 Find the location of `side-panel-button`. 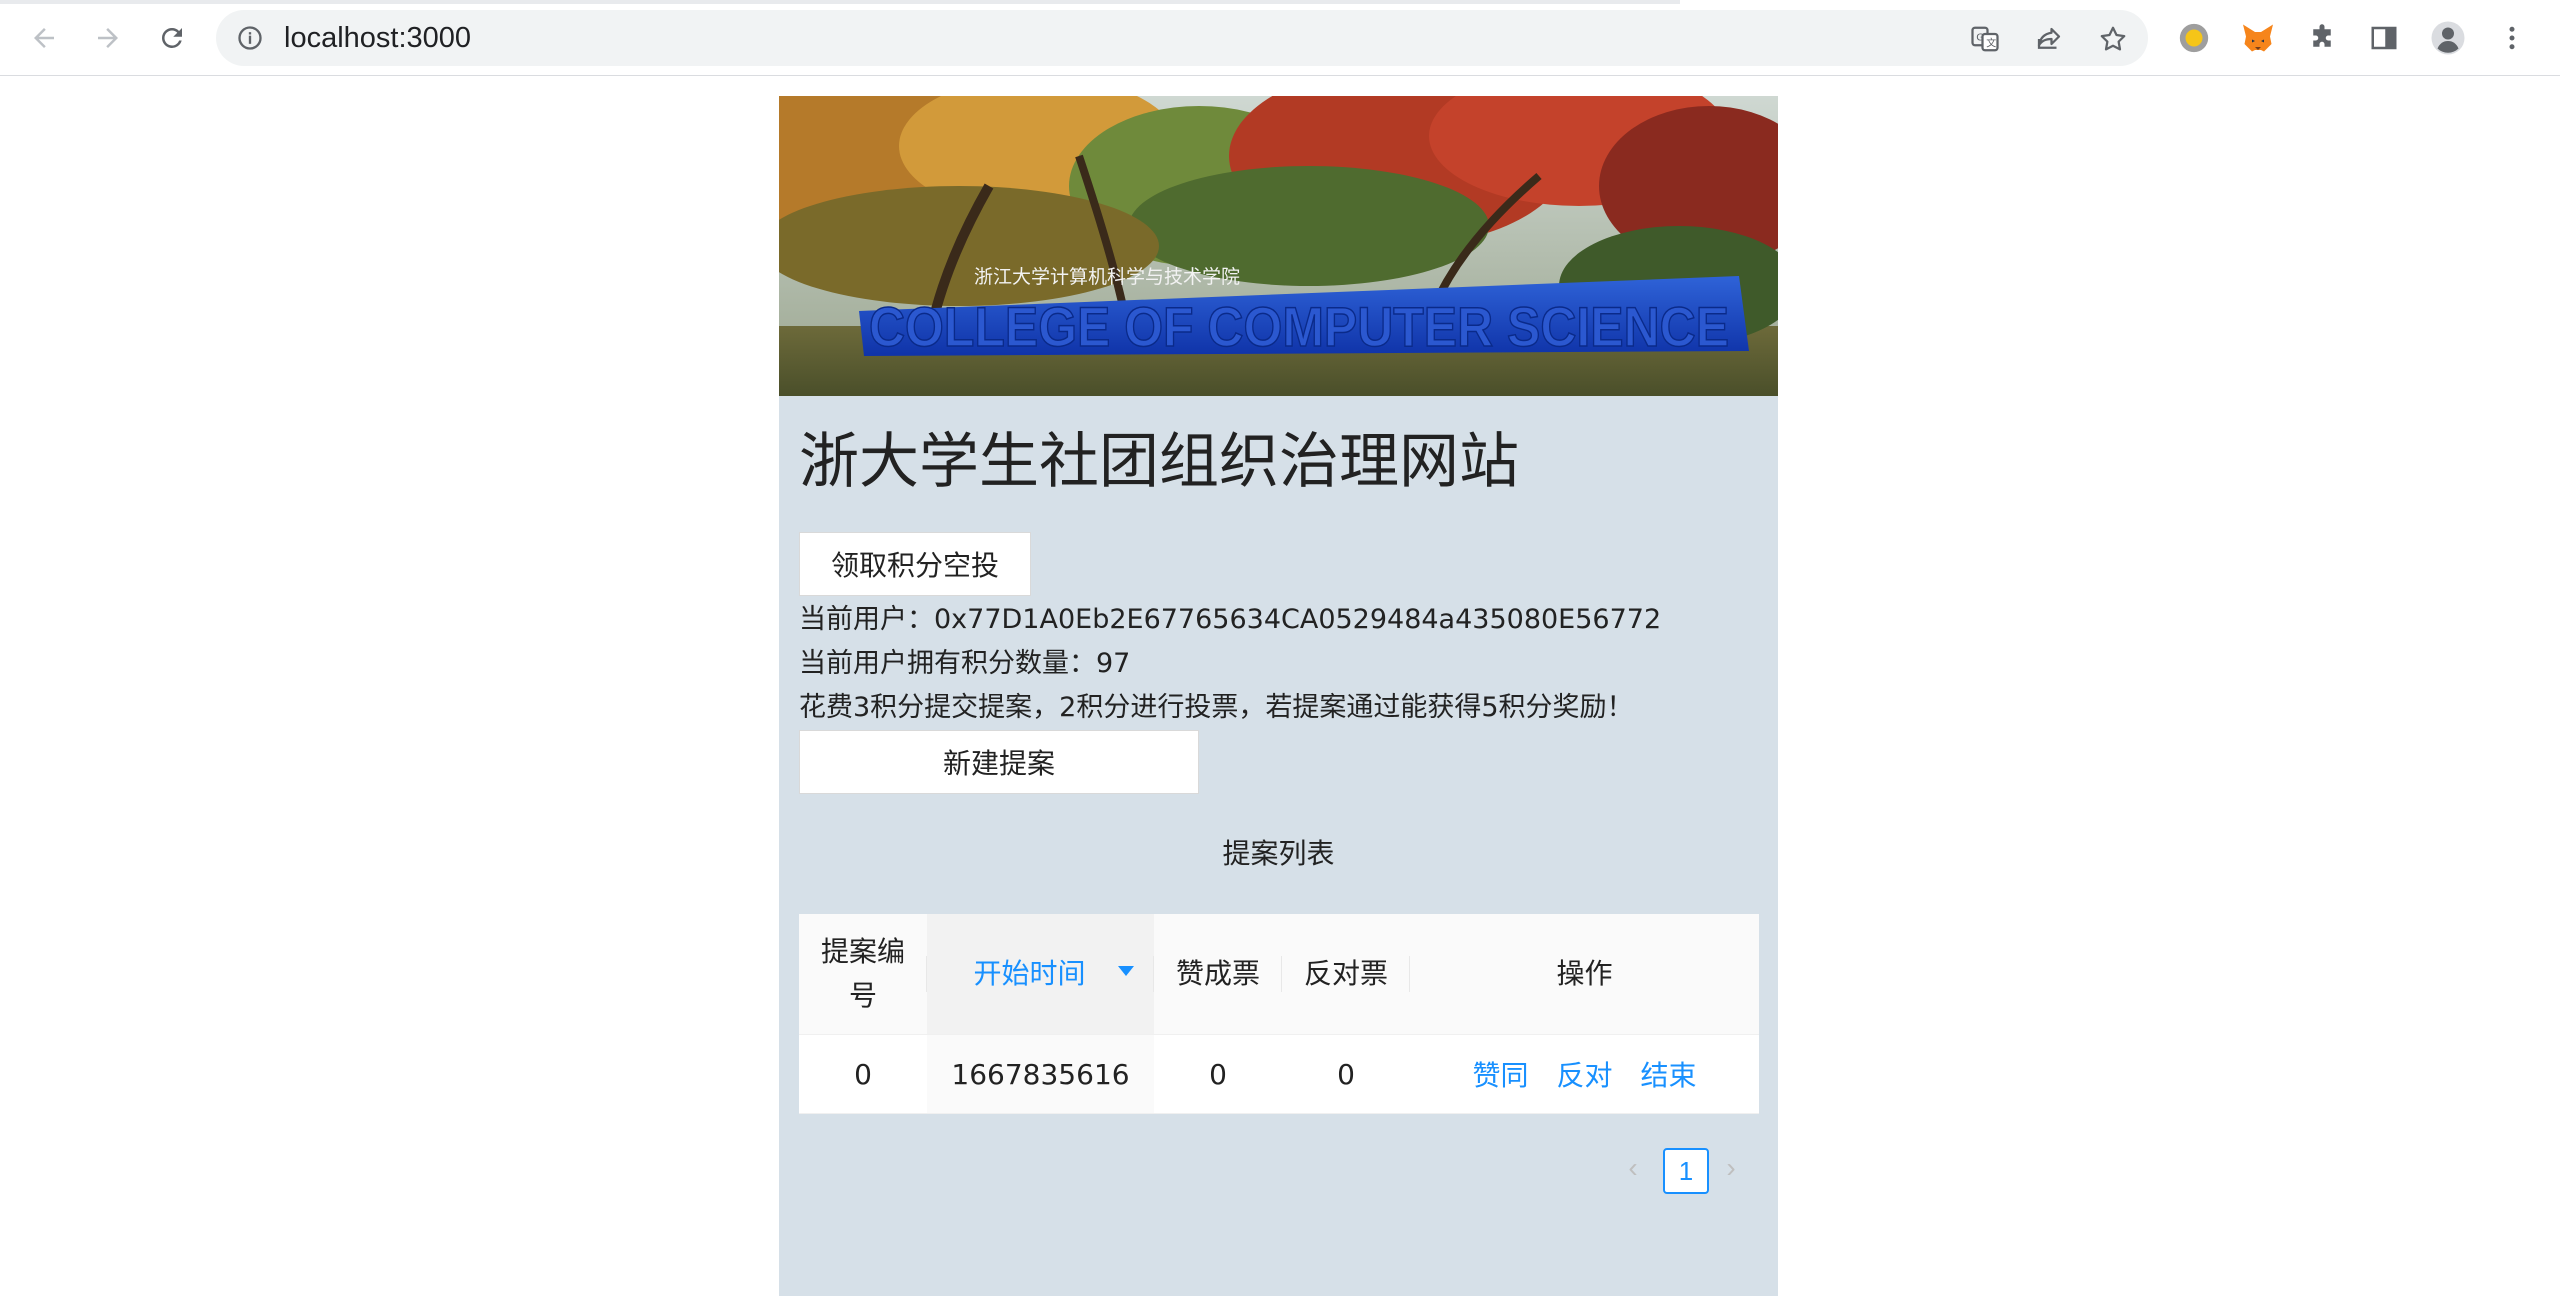

side-panel-button is located at coordinates (2384, 38).